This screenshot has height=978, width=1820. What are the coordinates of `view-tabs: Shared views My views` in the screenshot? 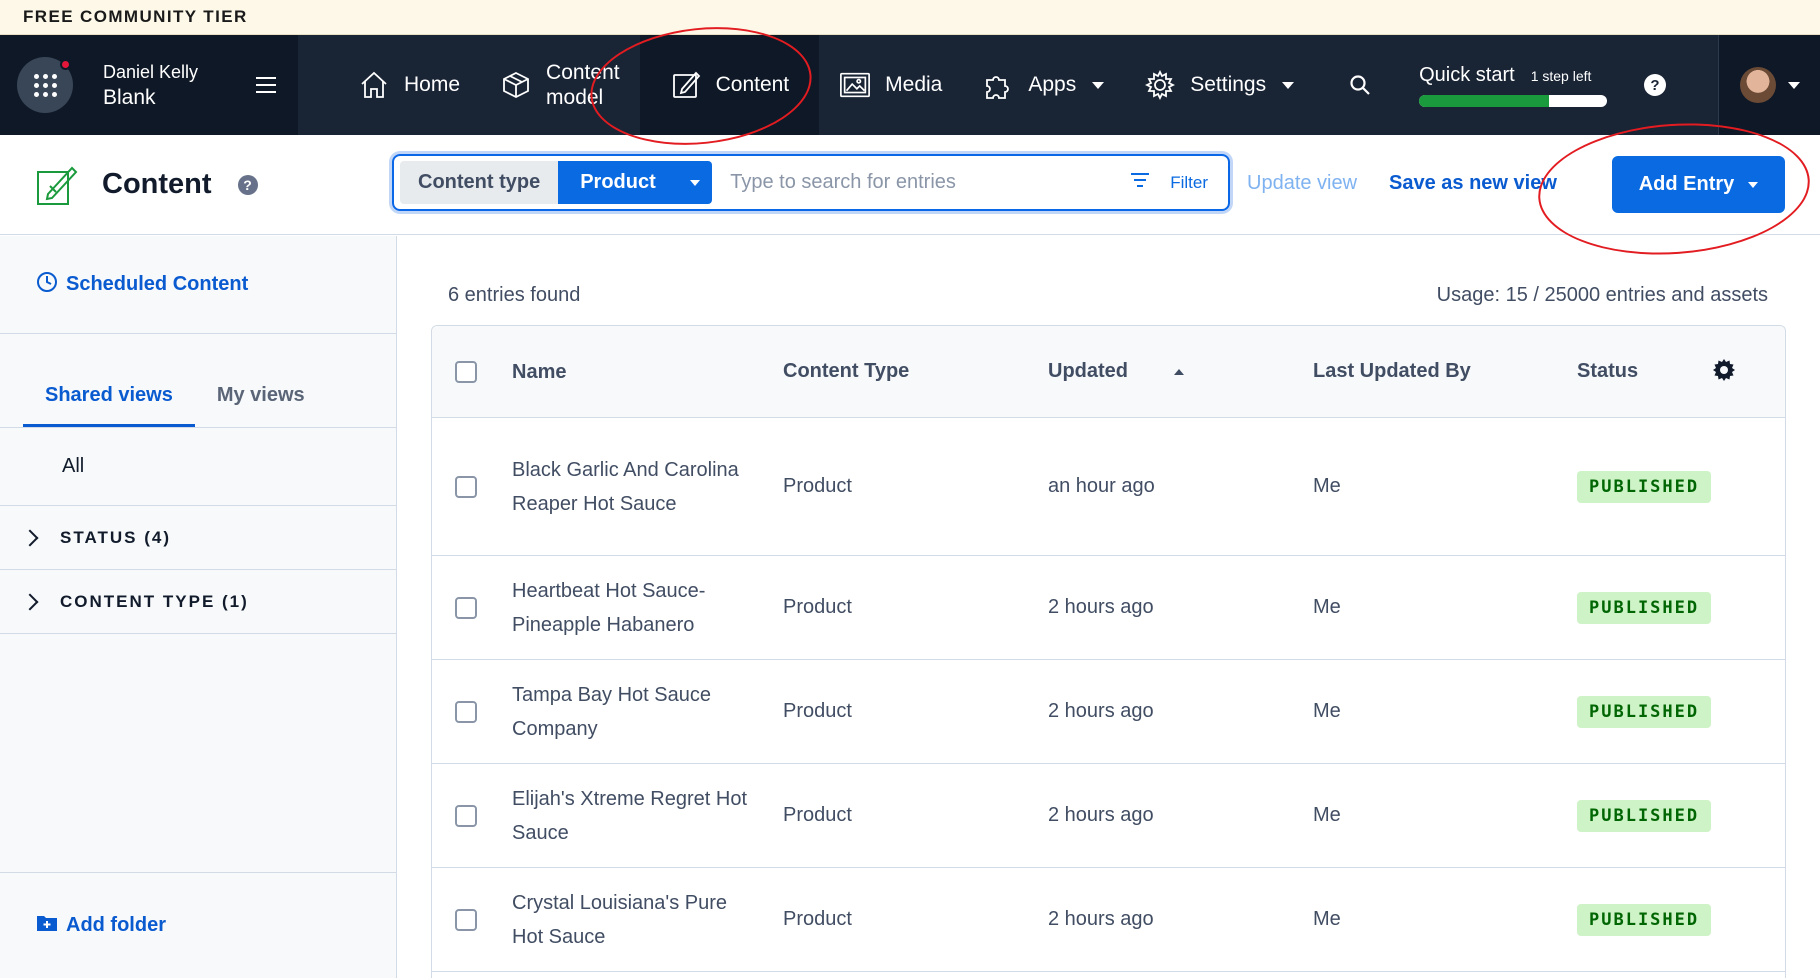 It's located at (198, 381).